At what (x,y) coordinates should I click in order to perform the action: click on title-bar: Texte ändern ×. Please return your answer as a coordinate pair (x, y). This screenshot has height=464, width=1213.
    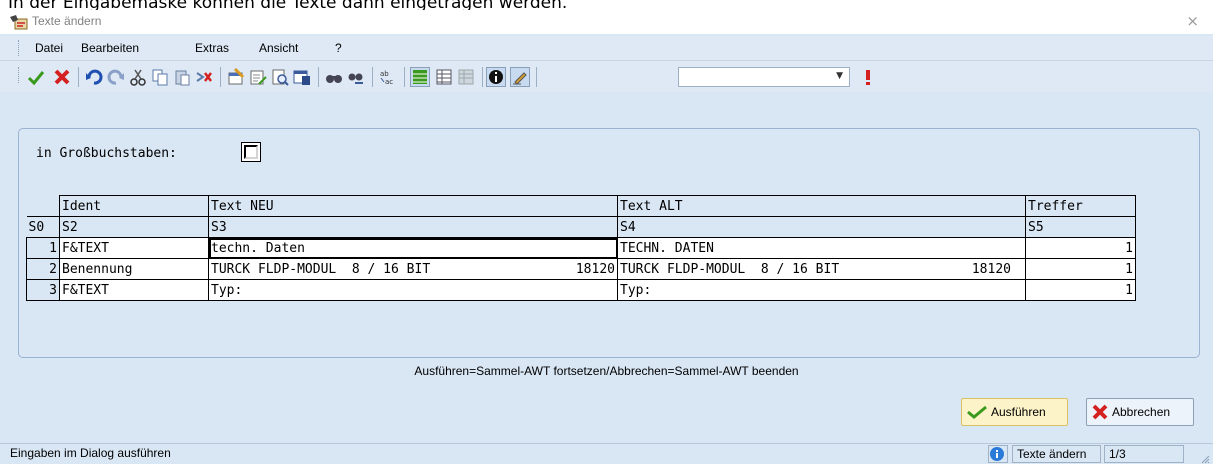
    Looking at the image, I should click on (606, 22).